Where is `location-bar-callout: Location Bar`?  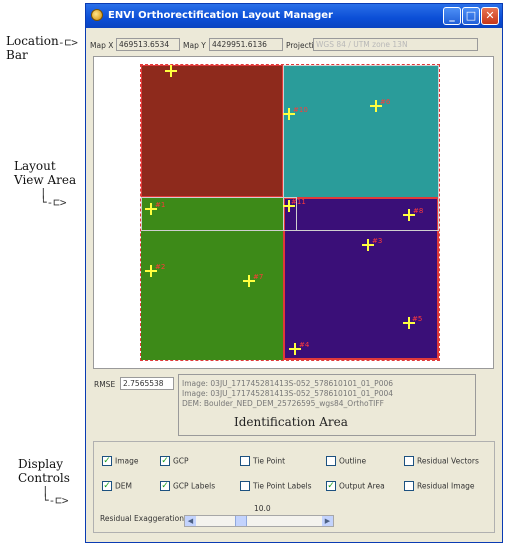
location-bar-callout: Location Bar is located at coordinates (32, 48).